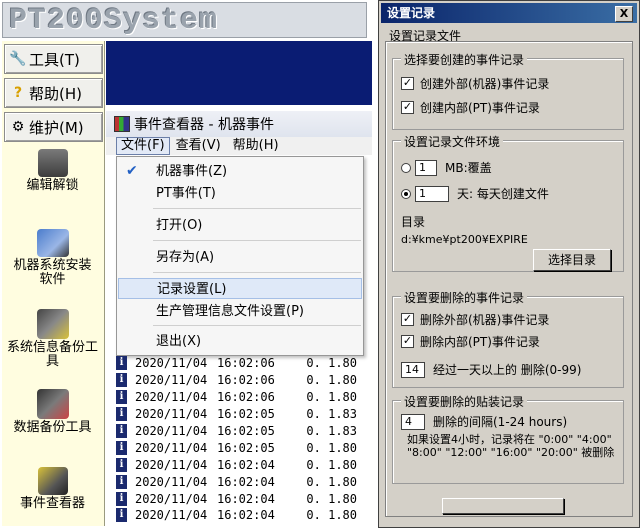 The height and width of the screenshot is (528, 640). I want to click on ok-button, so click(503, 506).